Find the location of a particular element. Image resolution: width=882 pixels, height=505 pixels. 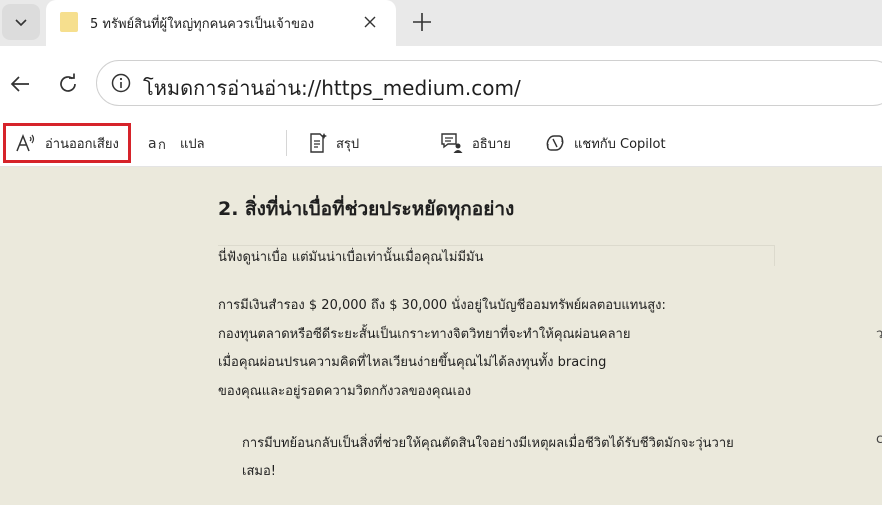

explain-button: อธิบาย is located at coordinates (475, 143).